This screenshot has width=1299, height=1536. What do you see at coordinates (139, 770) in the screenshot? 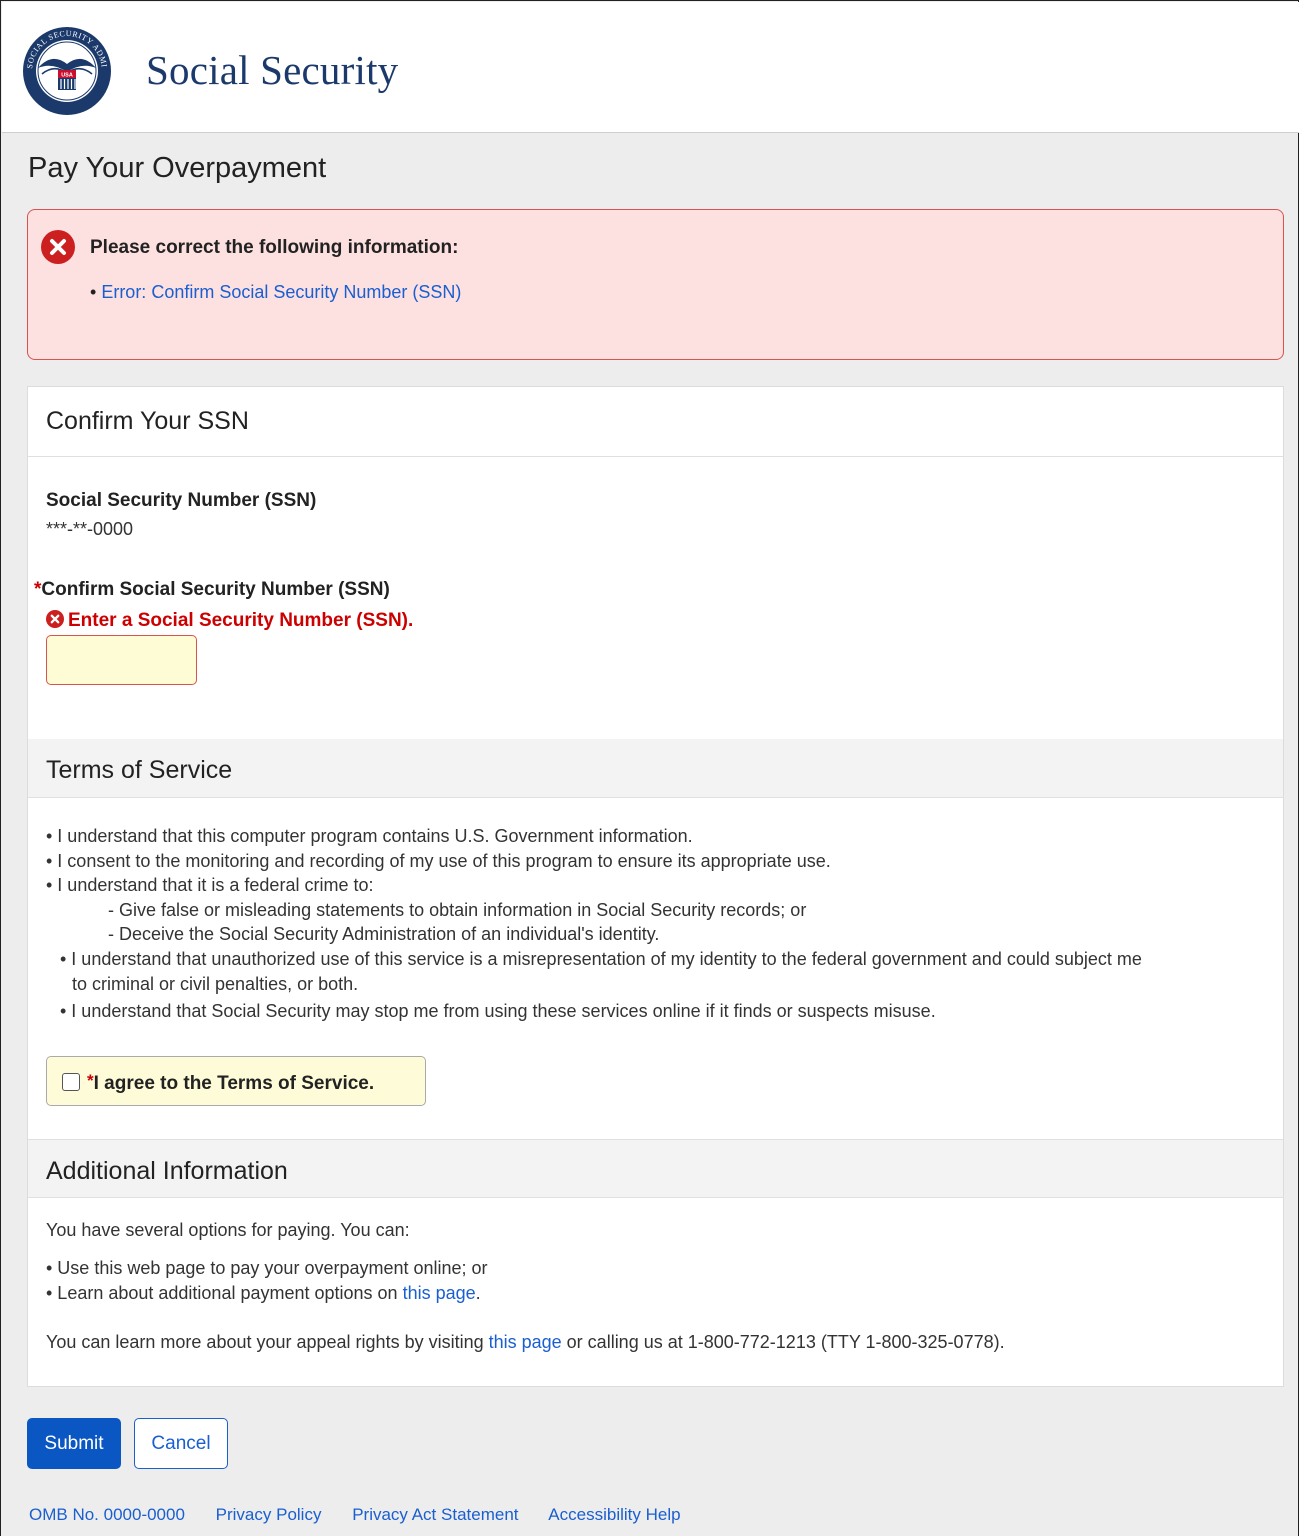
I see `terms-heading: Terms of Service` at bounding box center [139, 770].